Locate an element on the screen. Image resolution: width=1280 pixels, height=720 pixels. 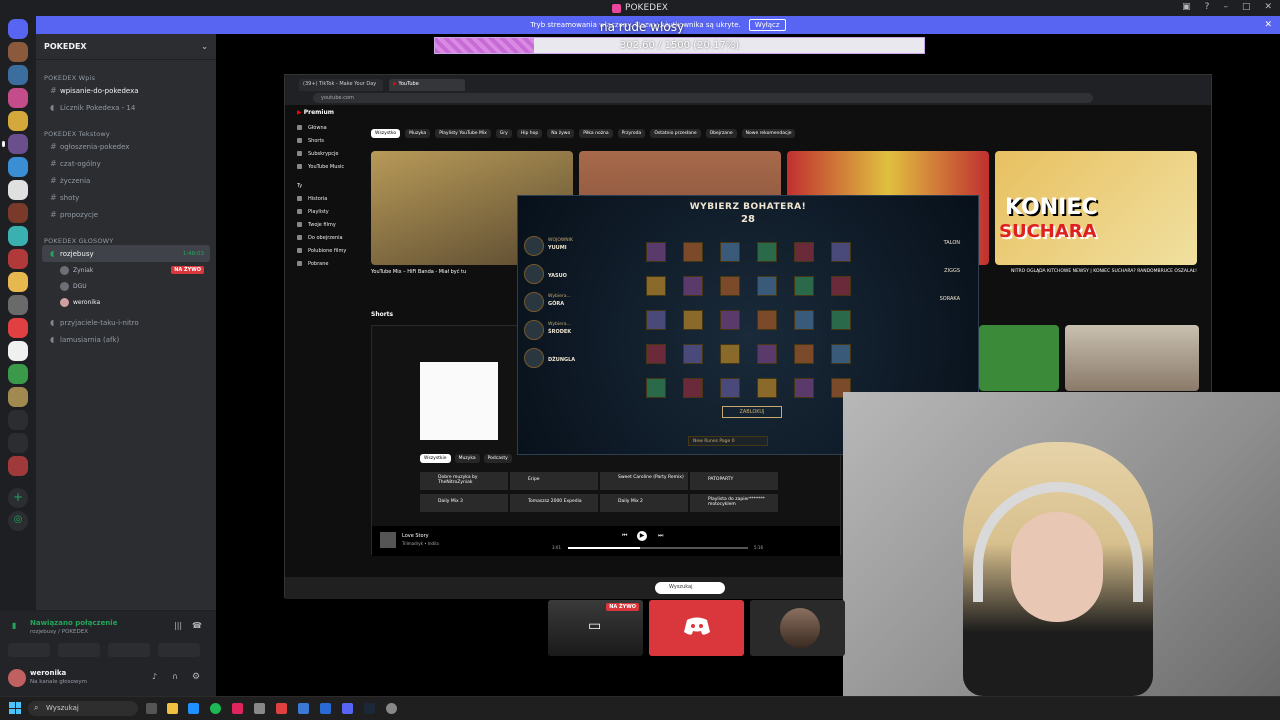
spotify-tile: Dobre muzyka by TheNitroZyniak is located at coordinates (464, 481).